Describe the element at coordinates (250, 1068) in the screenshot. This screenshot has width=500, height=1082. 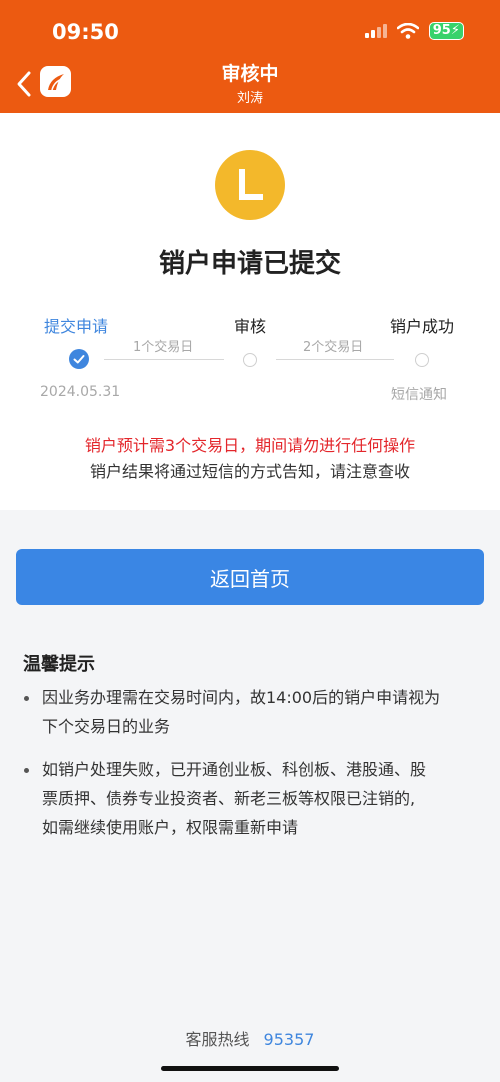
I see `home-indicator` at that location.